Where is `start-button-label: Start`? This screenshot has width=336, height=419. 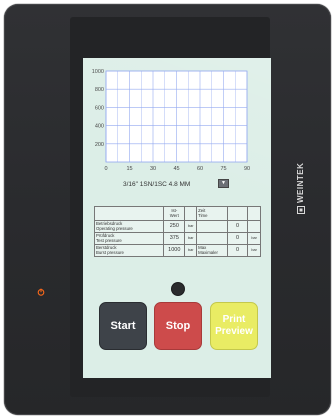 start-button-label: Start is located at coordinates (123, 326).